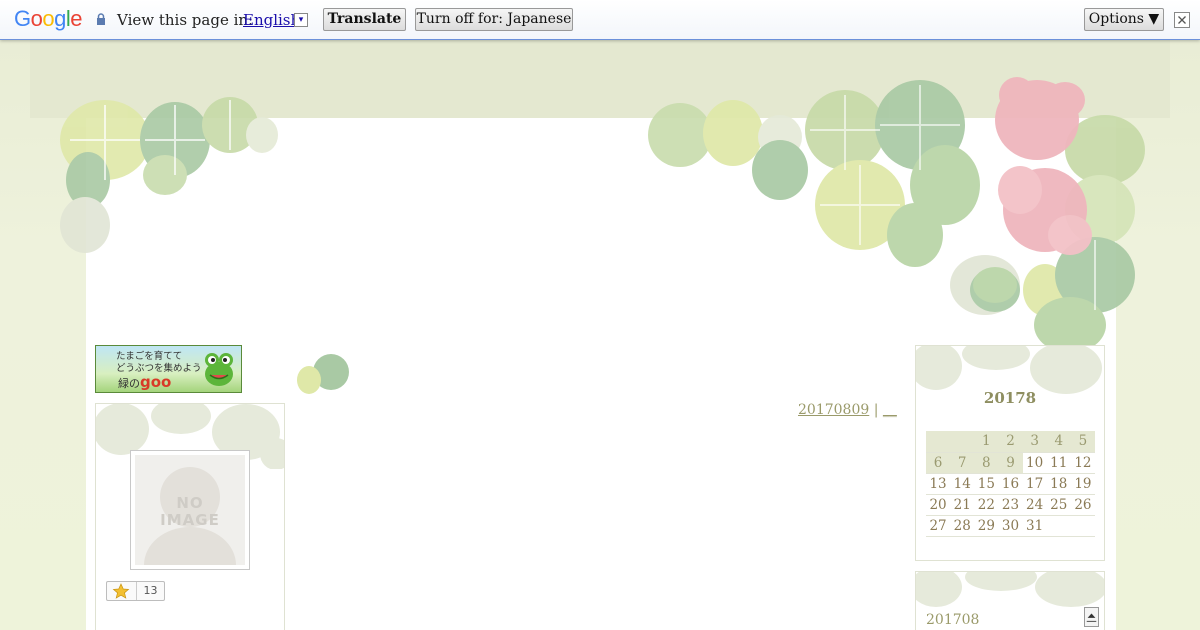 The width and height of the screenshot is (1200, 630). I want to click on calendar-day: 13, so click(938, 484).